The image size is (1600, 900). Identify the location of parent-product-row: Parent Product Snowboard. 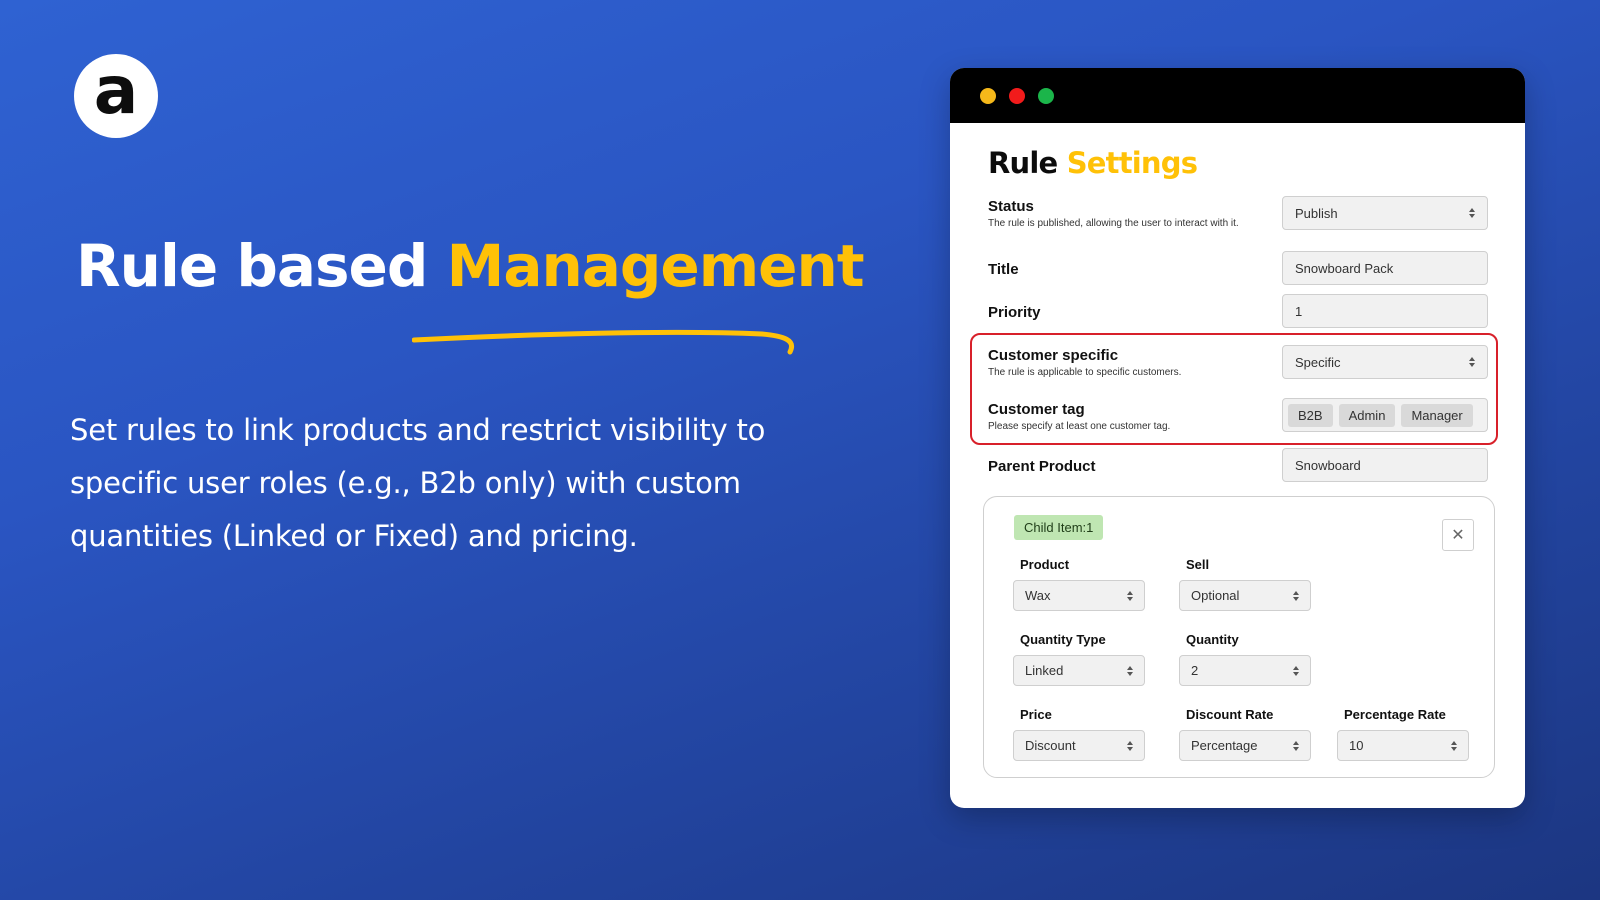
(1238, 466).